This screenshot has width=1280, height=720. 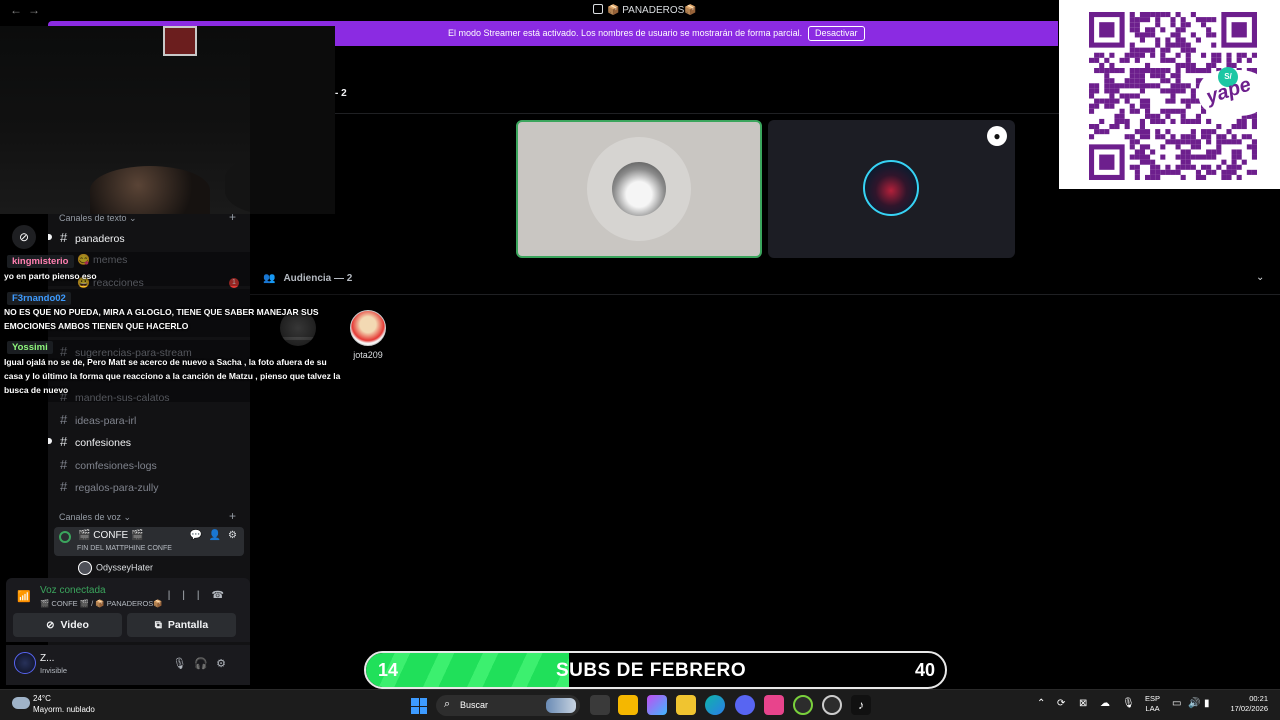 I want to click on store-icon, so click(x=628, y=705).